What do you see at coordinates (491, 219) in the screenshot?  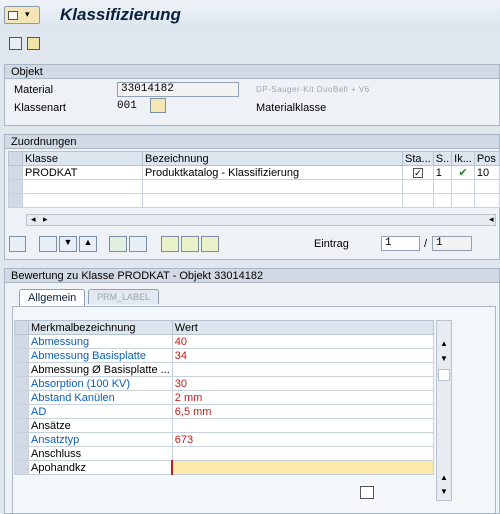 I see `scroll-right-end-icon: ◂` at bounding box center [491, 219].